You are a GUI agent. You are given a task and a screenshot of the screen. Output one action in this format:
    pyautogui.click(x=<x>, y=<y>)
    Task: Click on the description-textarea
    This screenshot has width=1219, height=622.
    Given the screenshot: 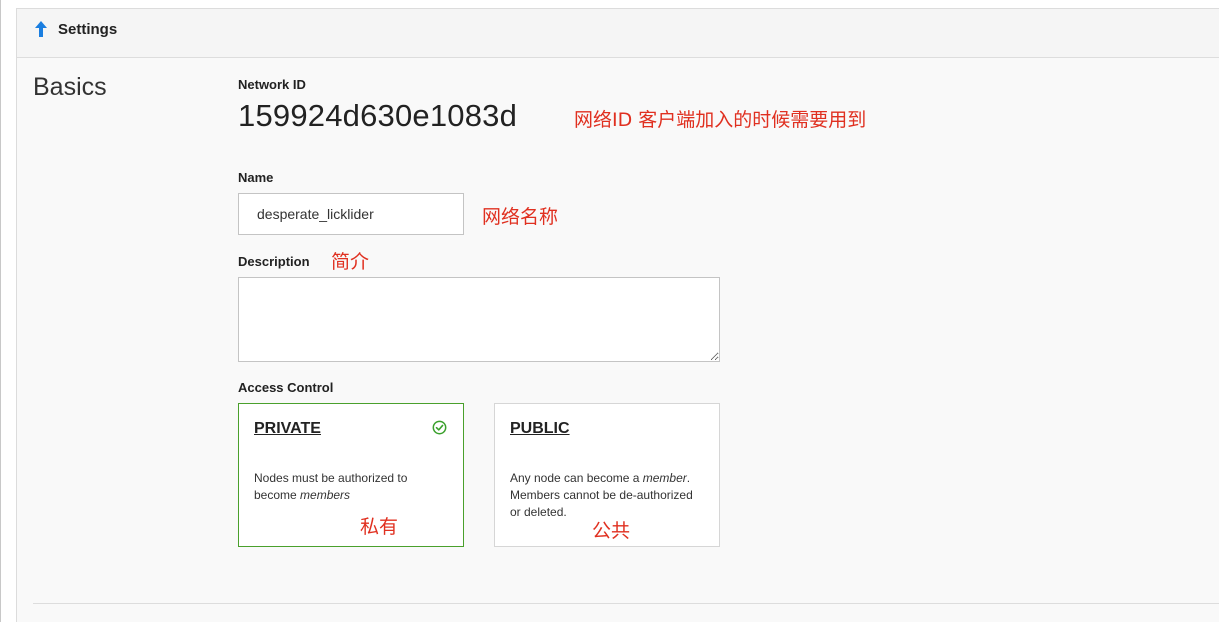 What is the action you would take?
    pyautogui.click(x=479, y=319)
    